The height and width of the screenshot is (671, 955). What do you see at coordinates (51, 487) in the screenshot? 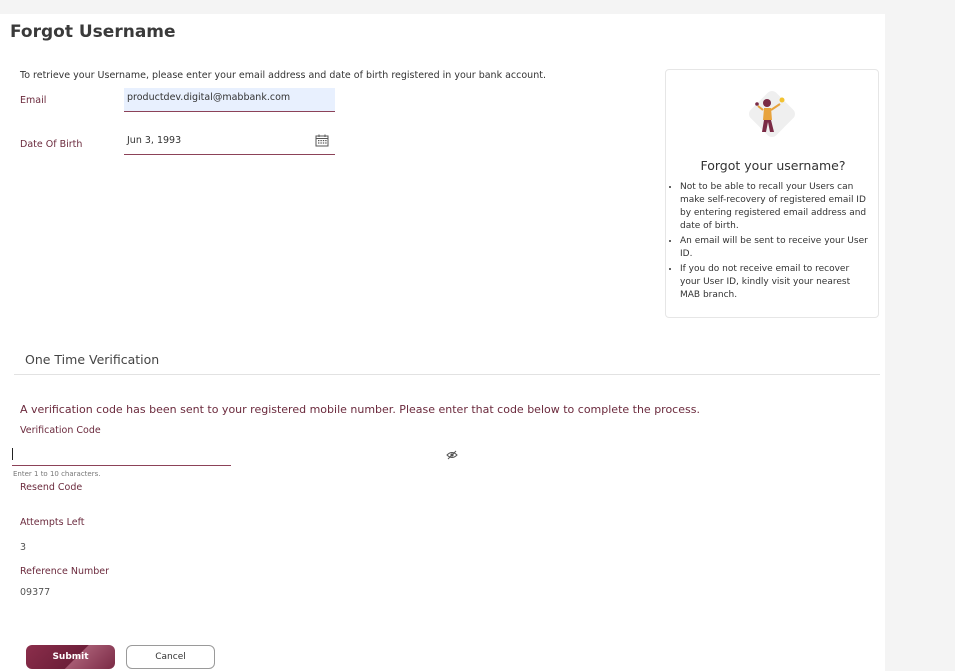
I see `resend-code-link: Resend Code` at bounding box center [51, 487].